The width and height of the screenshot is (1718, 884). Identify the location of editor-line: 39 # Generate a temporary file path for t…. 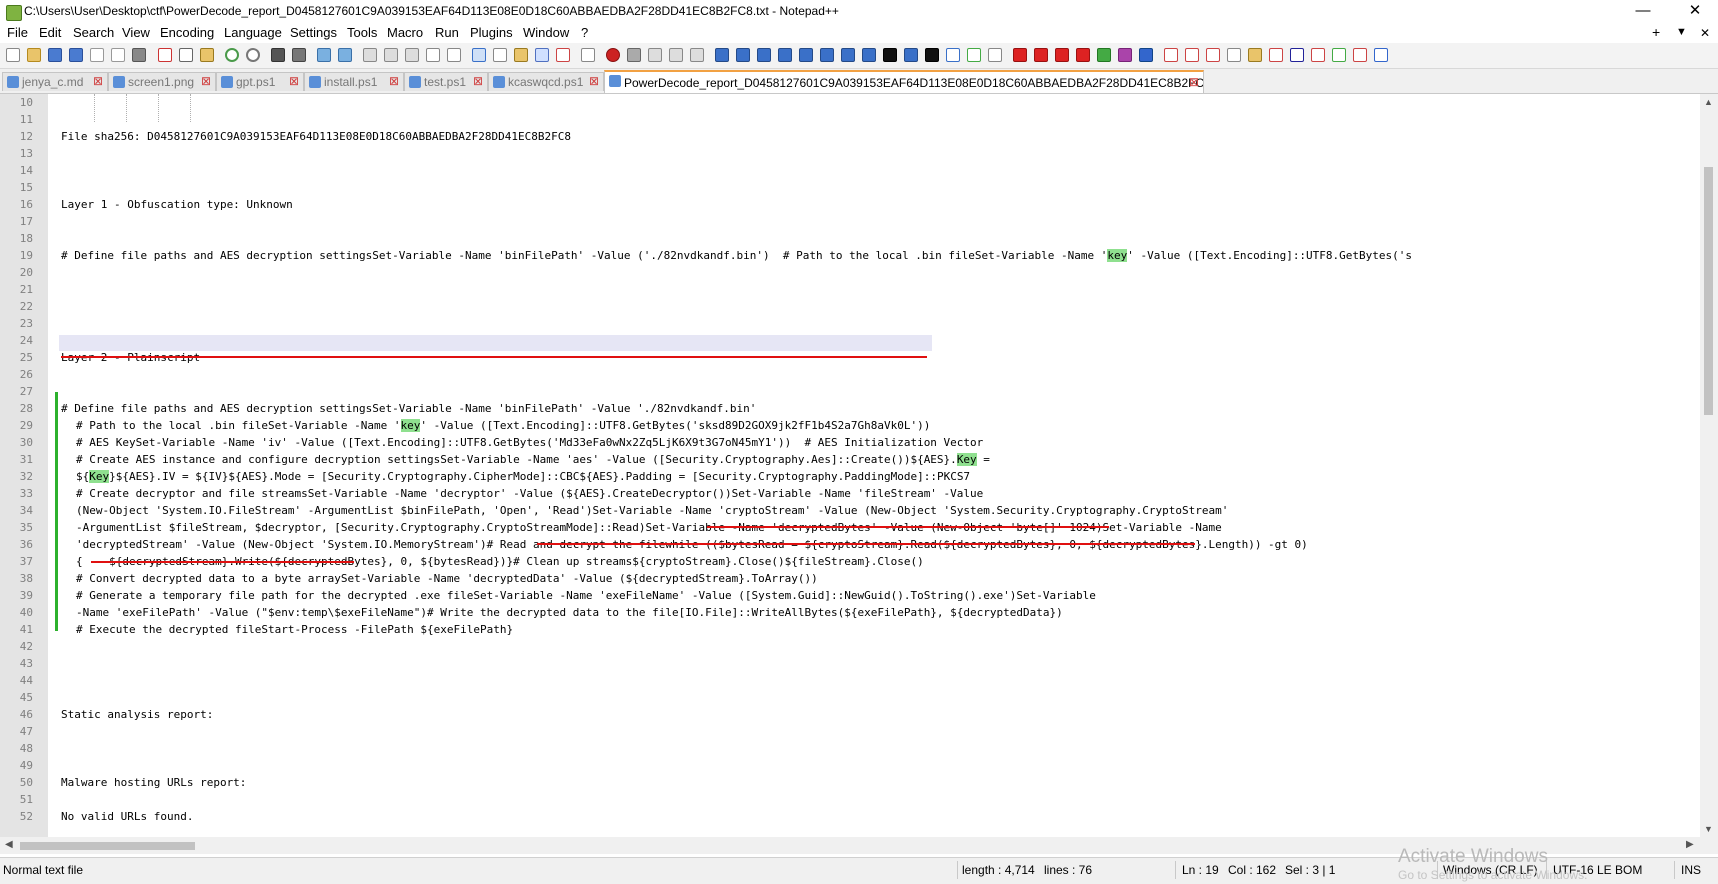
(850, 595).